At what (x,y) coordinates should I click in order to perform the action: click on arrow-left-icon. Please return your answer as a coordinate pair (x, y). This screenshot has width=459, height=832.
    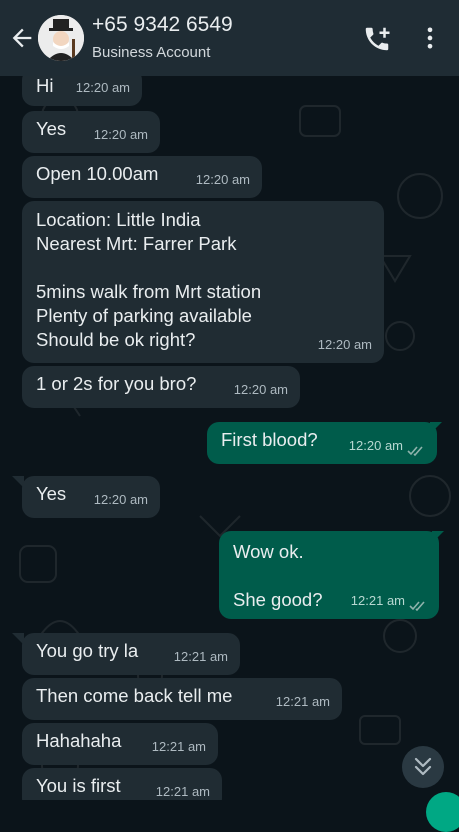
    Looking at the image, I should click on (22, 38).